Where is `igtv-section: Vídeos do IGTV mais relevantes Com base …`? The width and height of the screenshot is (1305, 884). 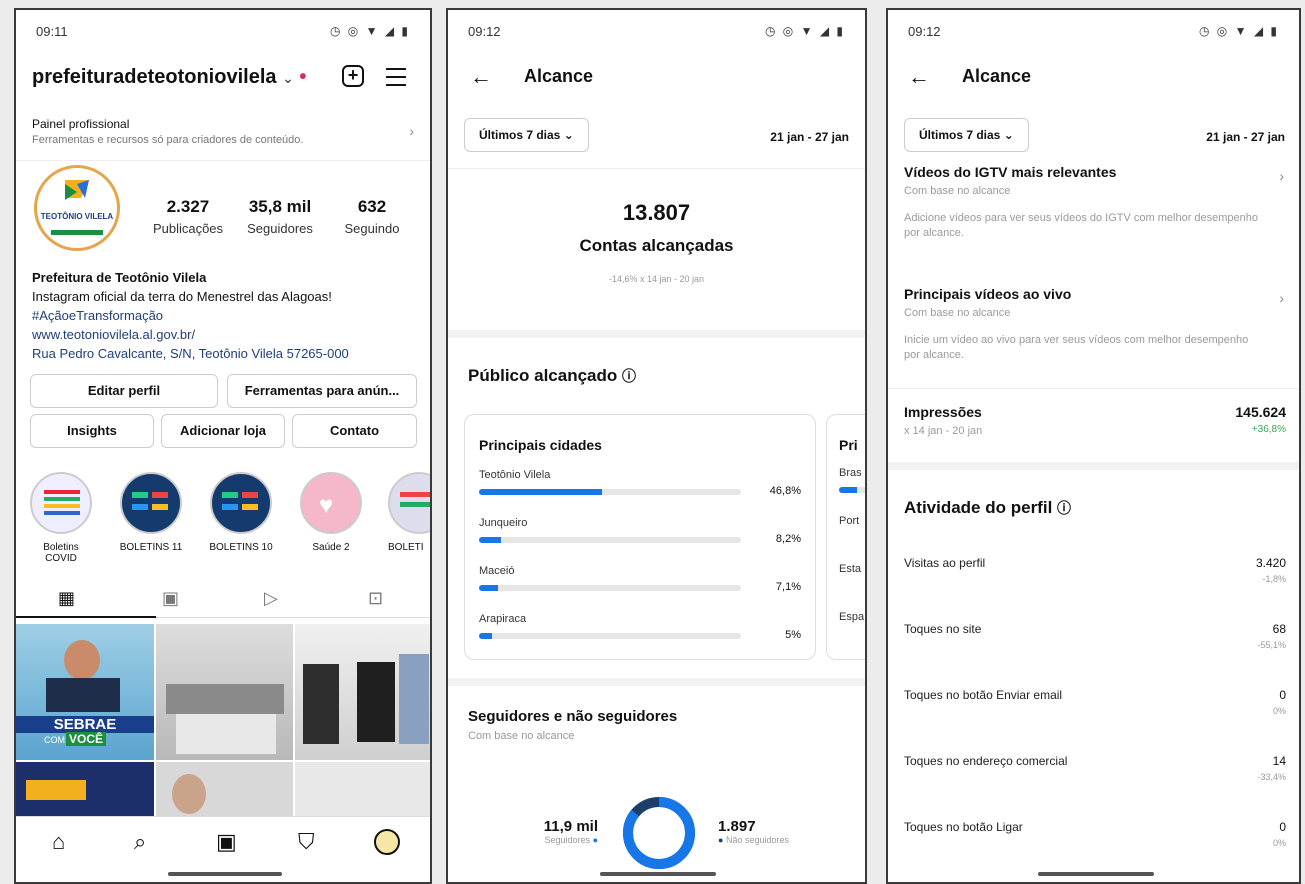 igtv-section: Vídeos do IGTV mais relevantes Com base … is located at coordinates (1094, 202).